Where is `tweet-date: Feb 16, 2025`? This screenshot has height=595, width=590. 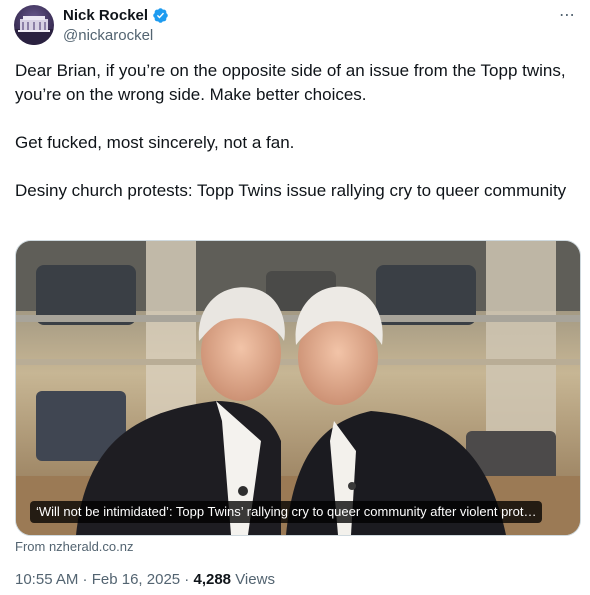 tweet-date: Feb 16, 2025 is located at coordinates (136, 579).